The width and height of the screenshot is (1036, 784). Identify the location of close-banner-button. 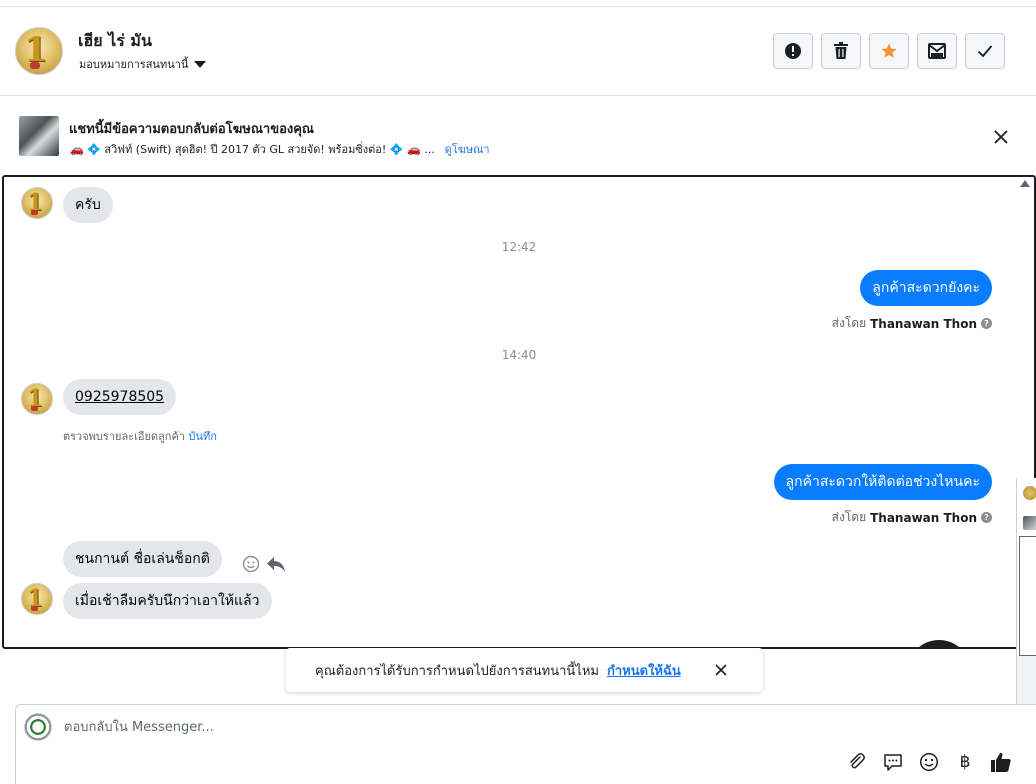
(1001, 137).